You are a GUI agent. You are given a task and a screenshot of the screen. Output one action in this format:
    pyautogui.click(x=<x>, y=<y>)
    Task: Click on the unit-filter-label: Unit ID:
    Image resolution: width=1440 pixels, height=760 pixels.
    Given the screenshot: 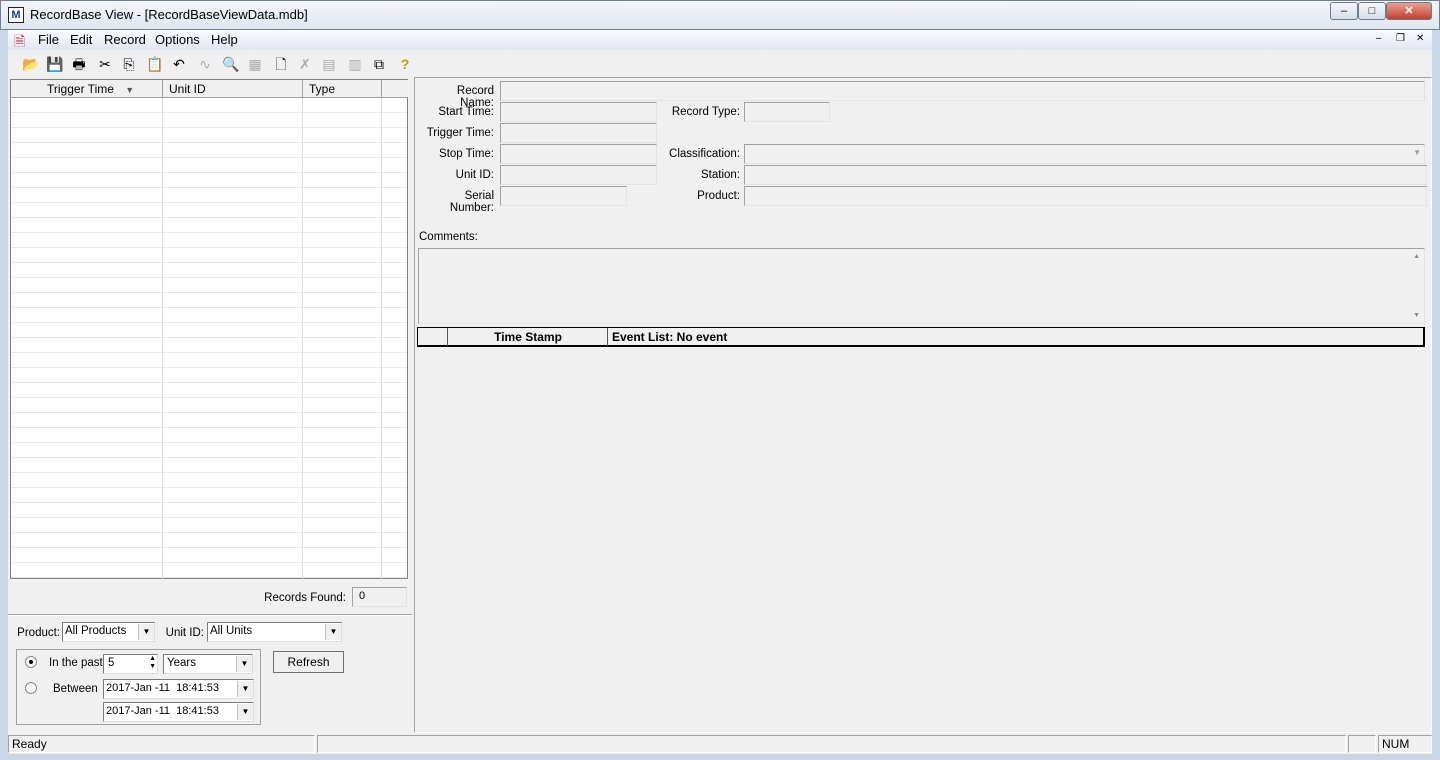 What is the action you would take?
    pyautogui.click(x=184, y=633)
    